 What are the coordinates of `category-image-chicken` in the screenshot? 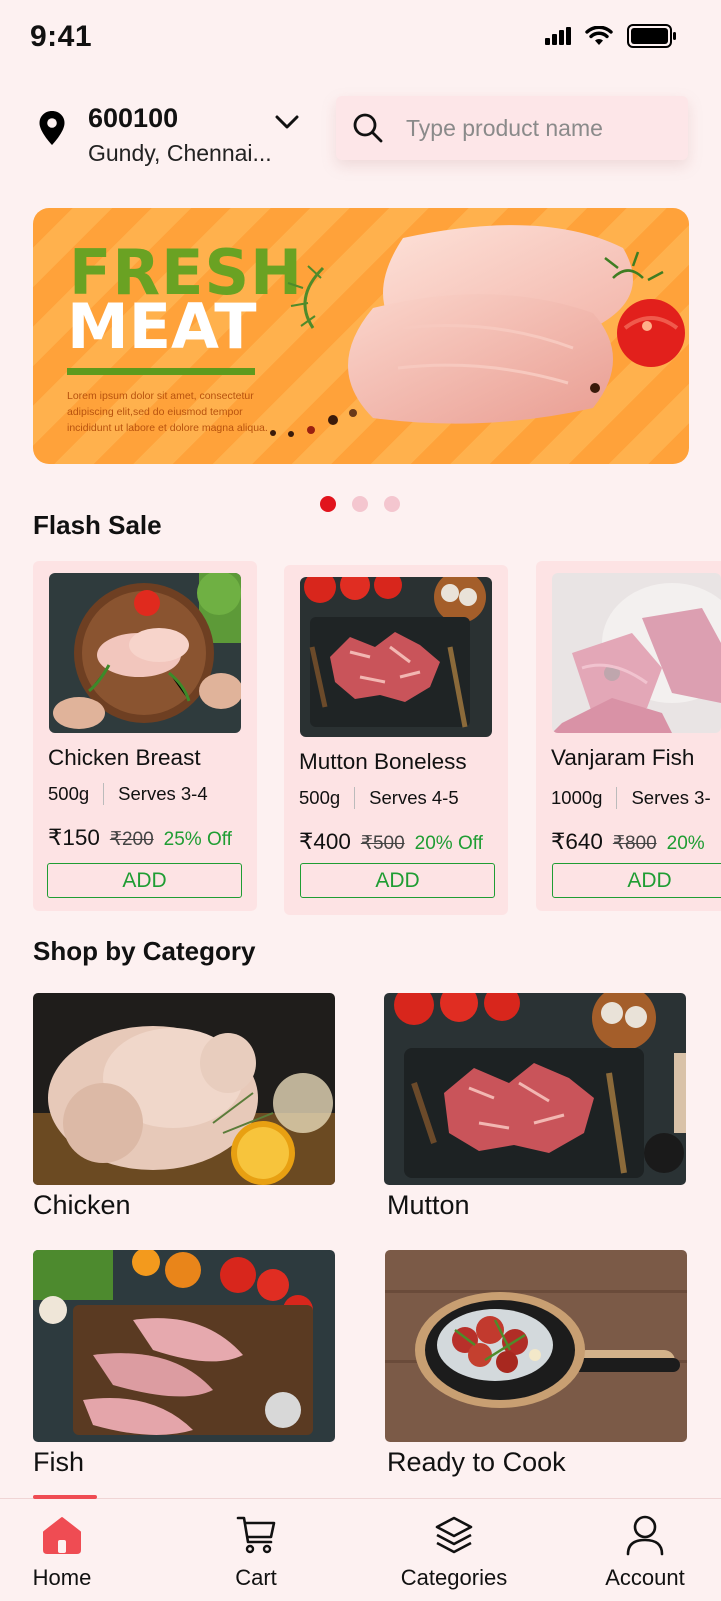 It's located at (184, 1089).